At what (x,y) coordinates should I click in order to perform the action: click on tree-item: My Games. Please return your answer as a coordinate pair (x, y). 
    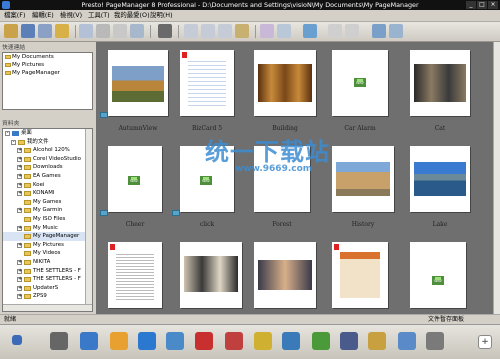
    Looking at the image, I should click on (47, 202).